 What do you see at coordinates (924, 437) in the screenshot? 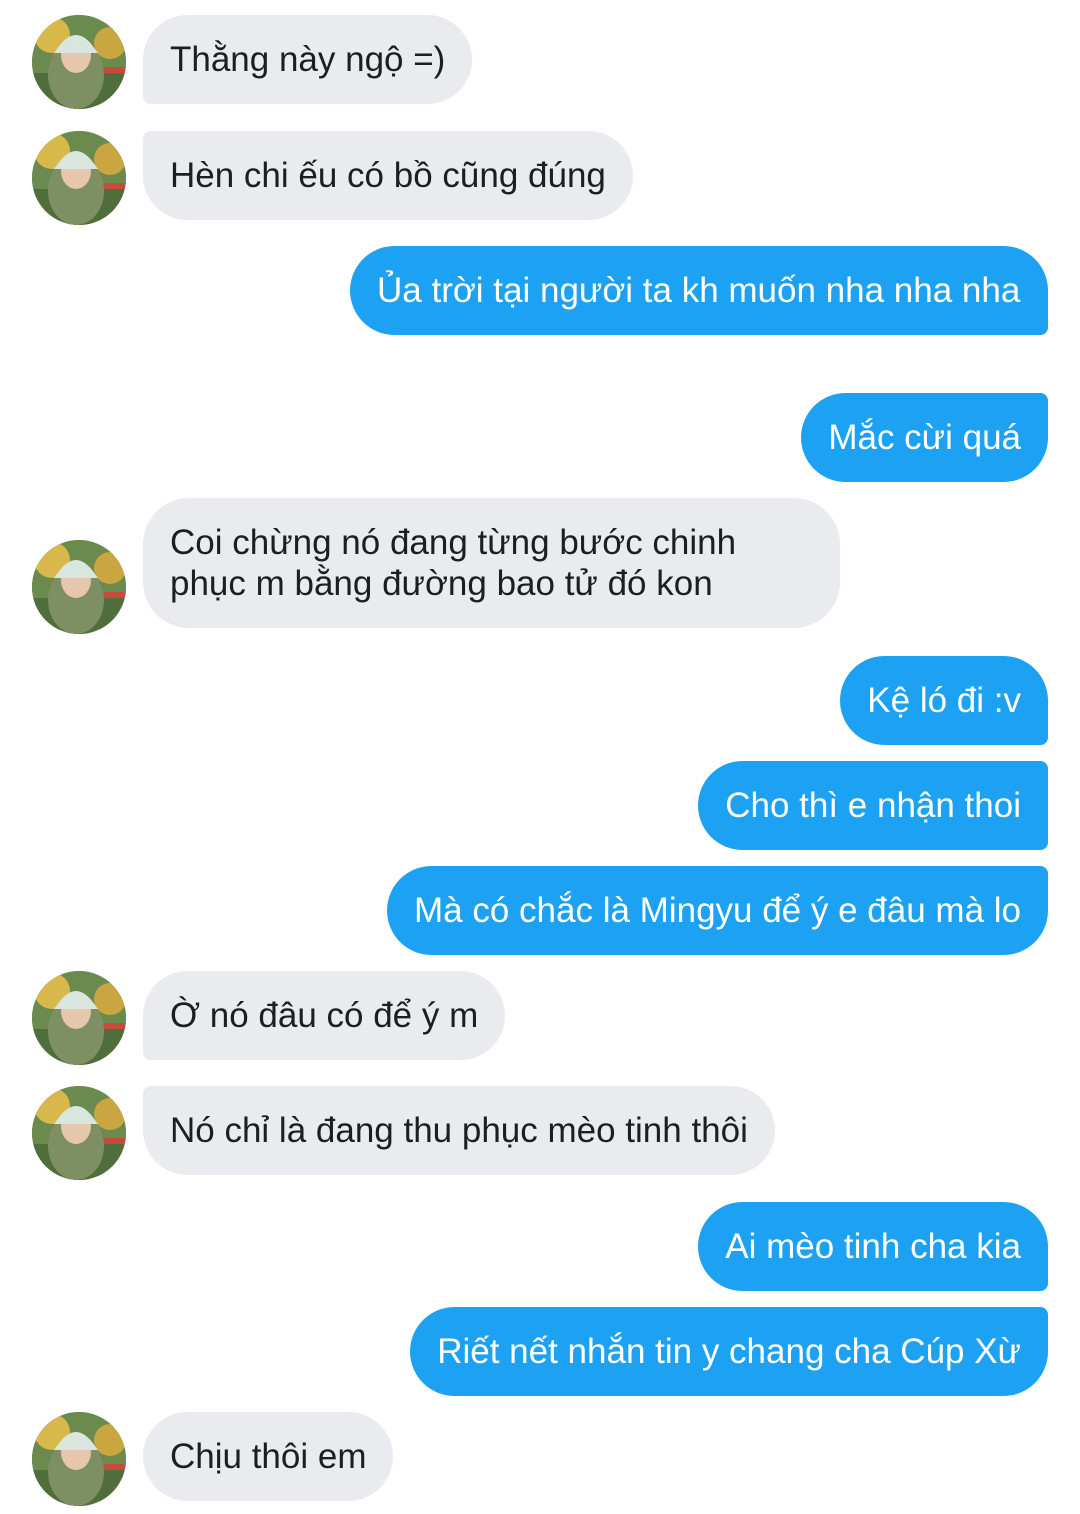
I see `outgoing-message: Mắc cừi quá` at bounding box center [924, 437].